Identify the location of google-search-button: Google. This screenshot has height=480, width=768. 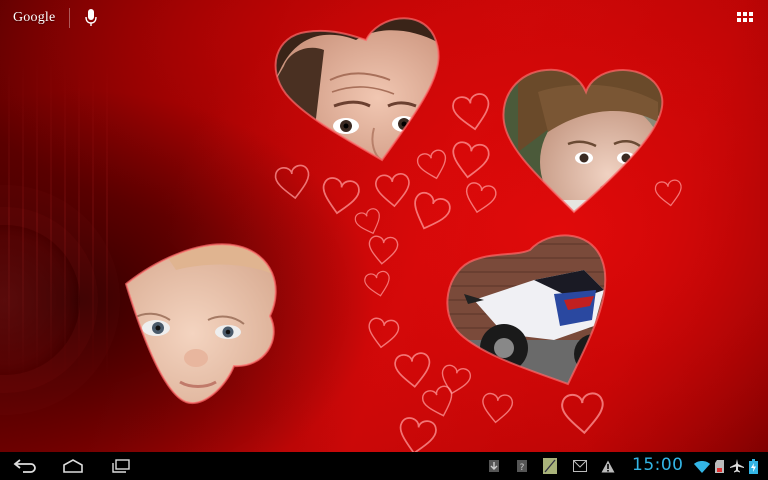
(56, 18).